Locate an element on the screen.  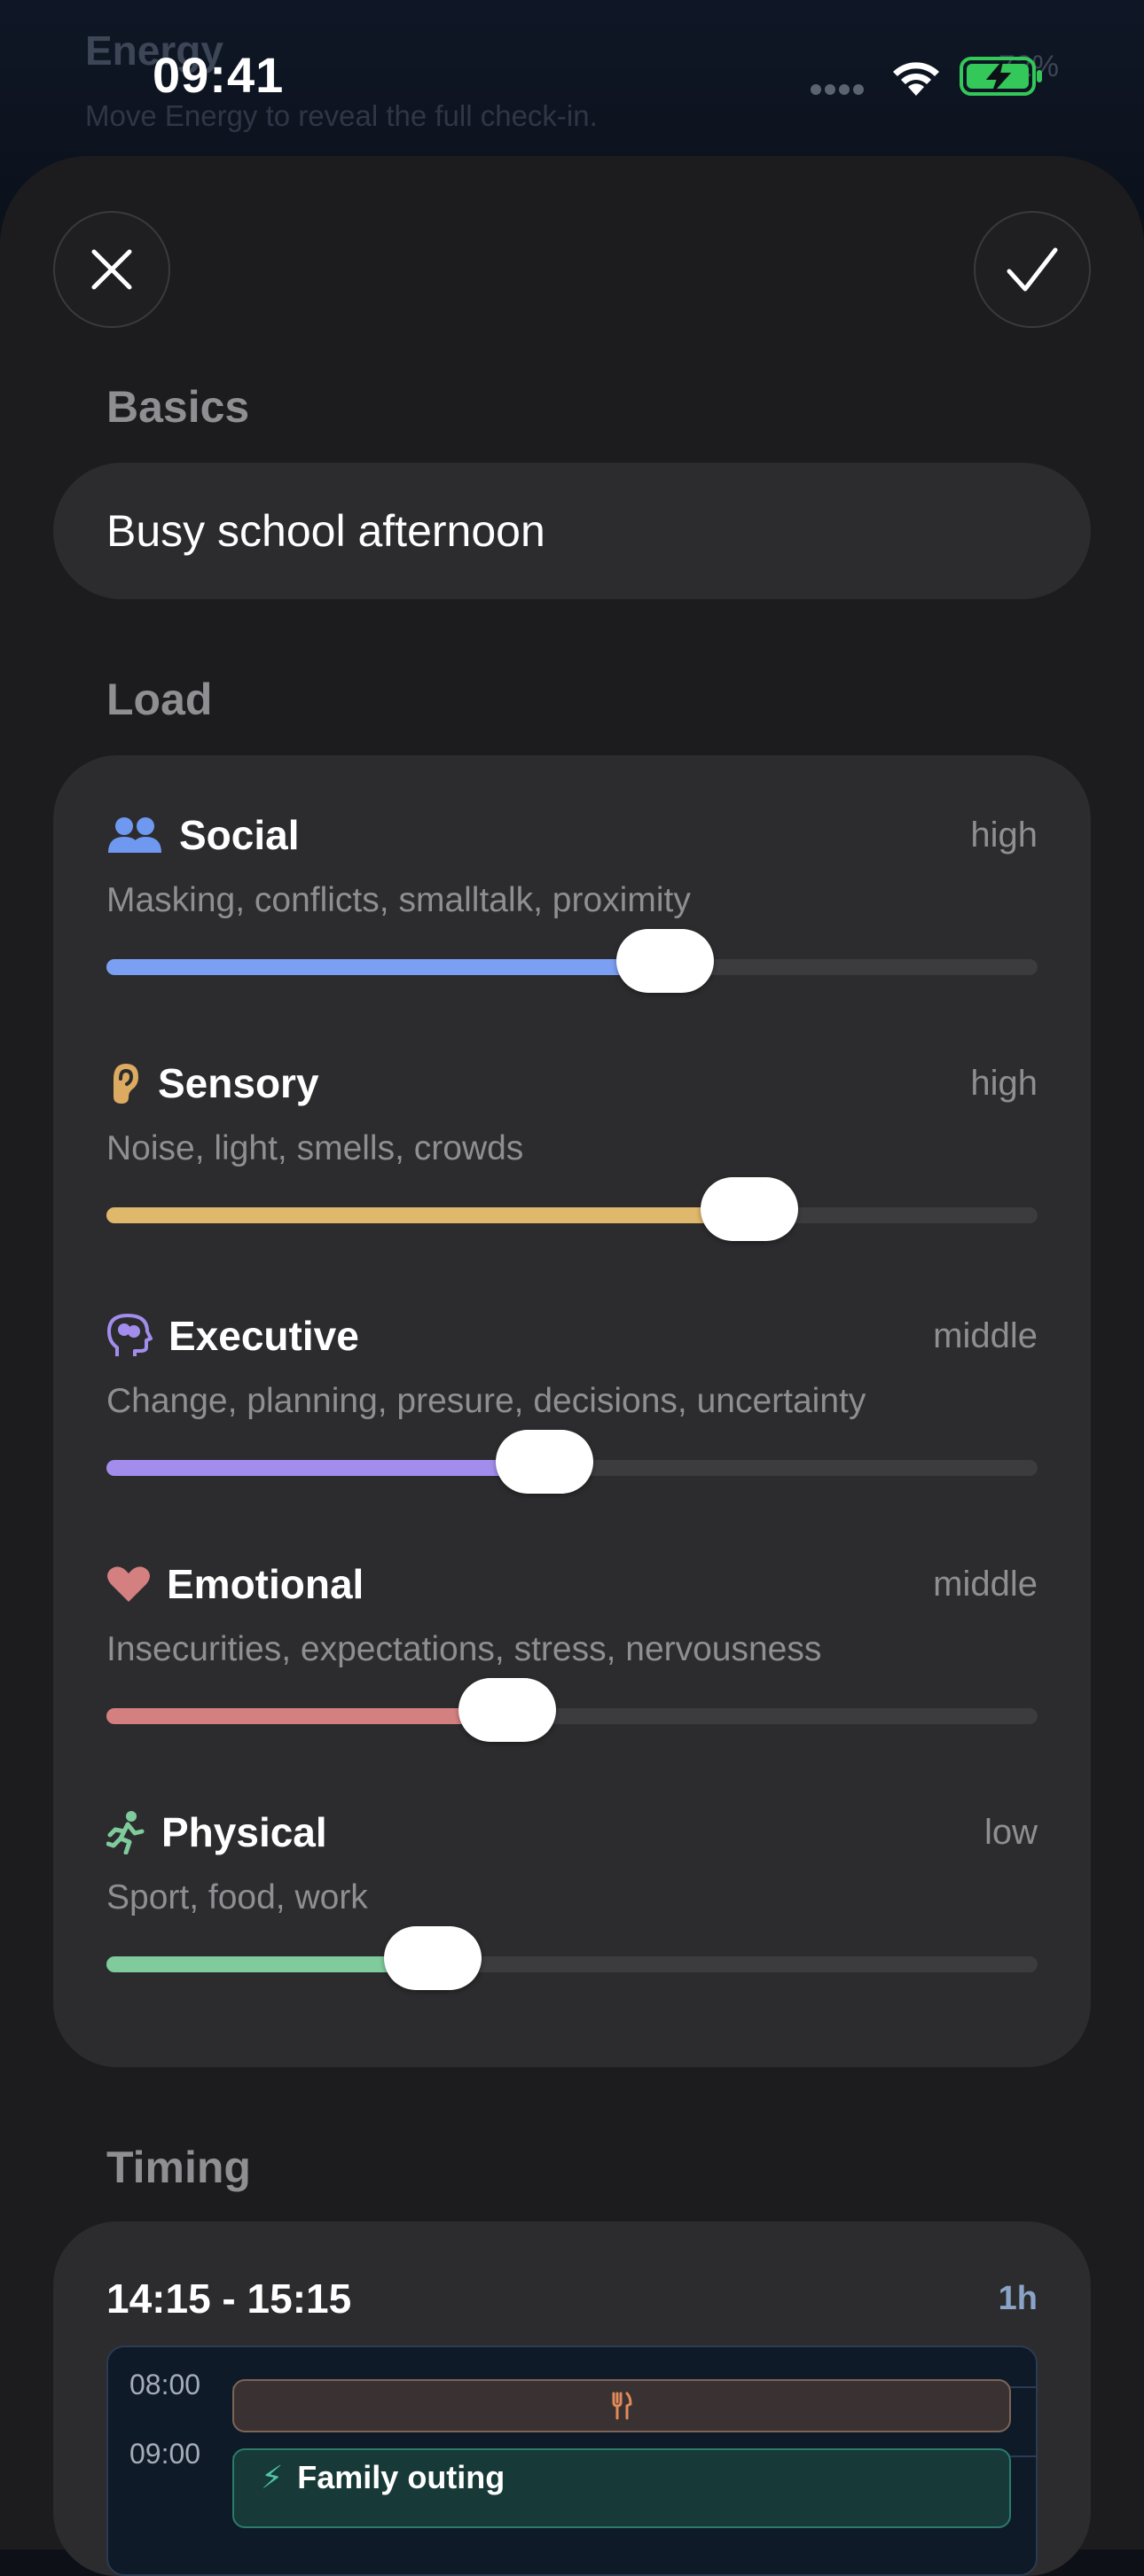
battery-charging-icon is located at coordinates (1001, 76).